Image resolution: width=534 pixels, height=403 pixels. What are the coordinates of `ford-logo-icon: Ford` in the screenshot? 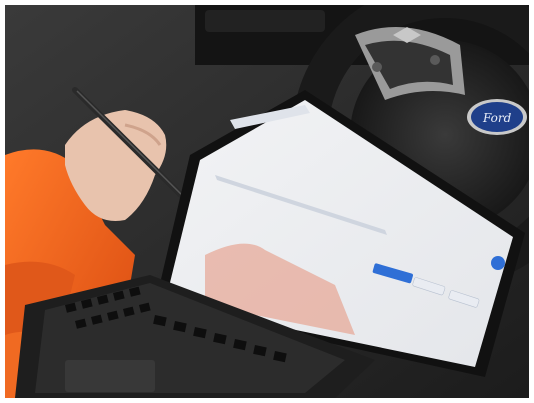 It's located at (497, 117).